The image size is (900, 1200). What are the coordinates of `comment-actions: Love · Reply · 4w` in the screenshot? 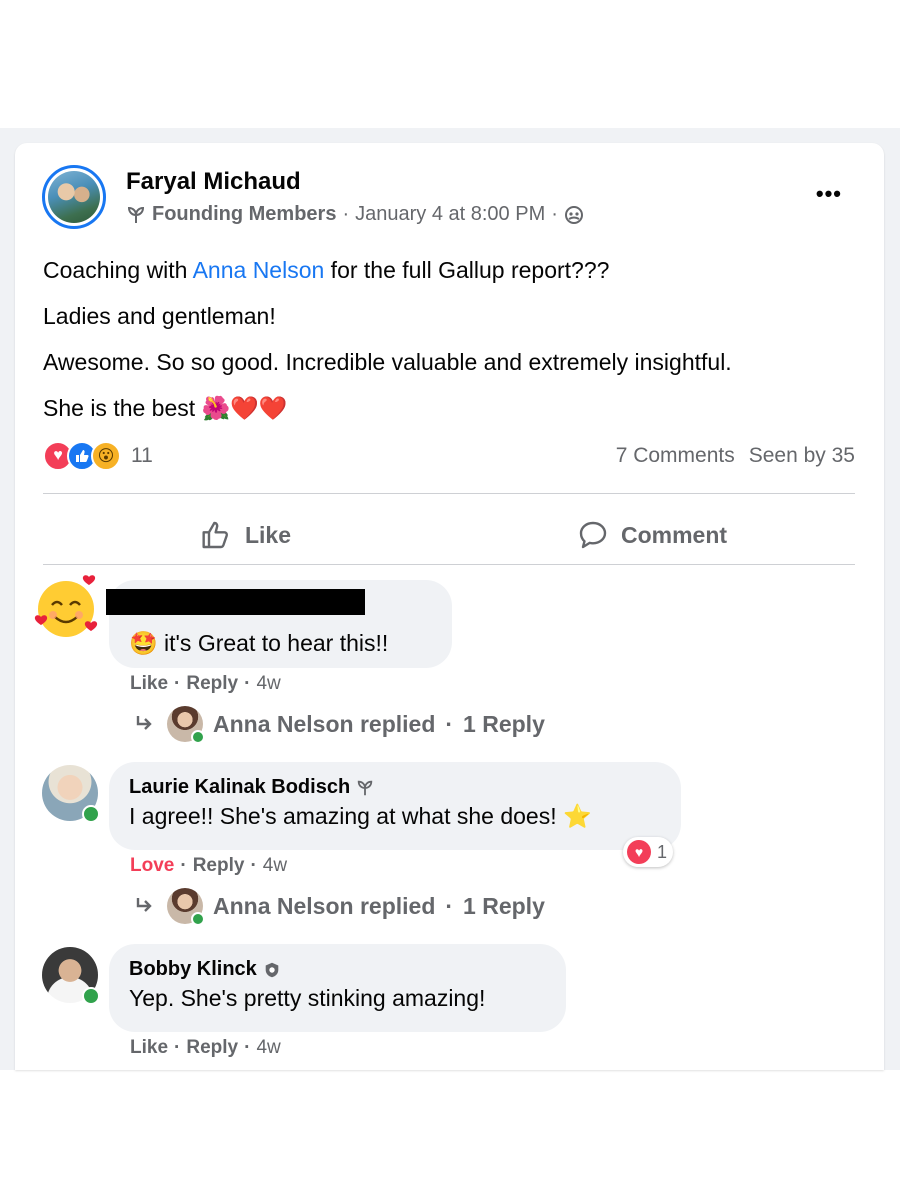 It's located at (209, 866).